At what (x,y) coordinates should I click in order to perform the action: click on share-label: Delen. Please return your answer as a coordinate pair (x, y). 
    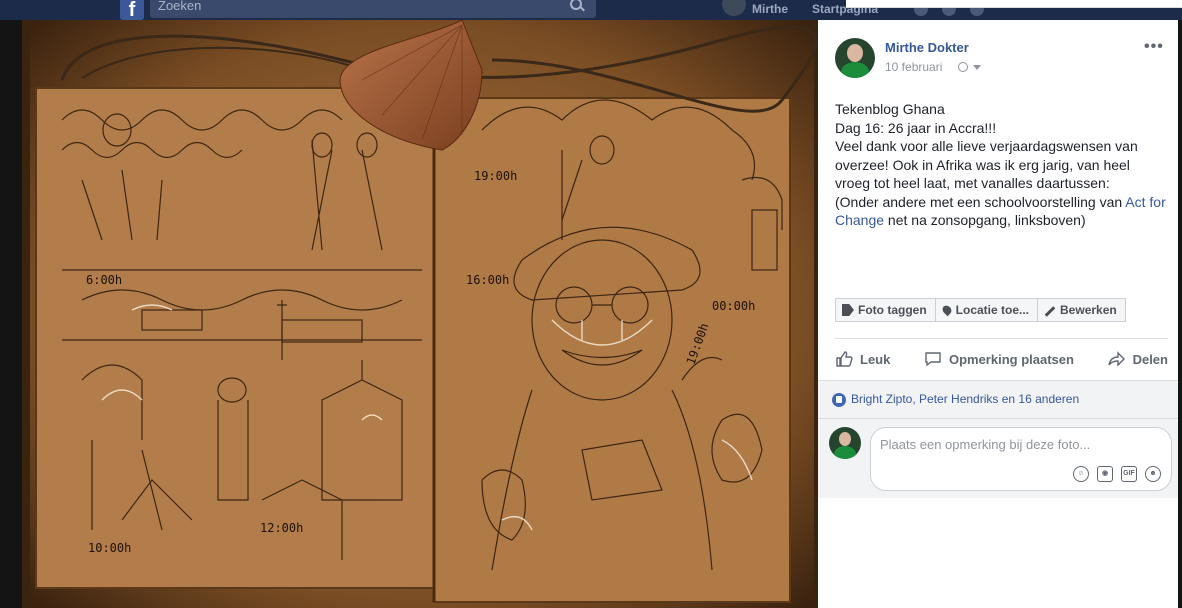
    Looking at the image, I should click on (1150, 359).